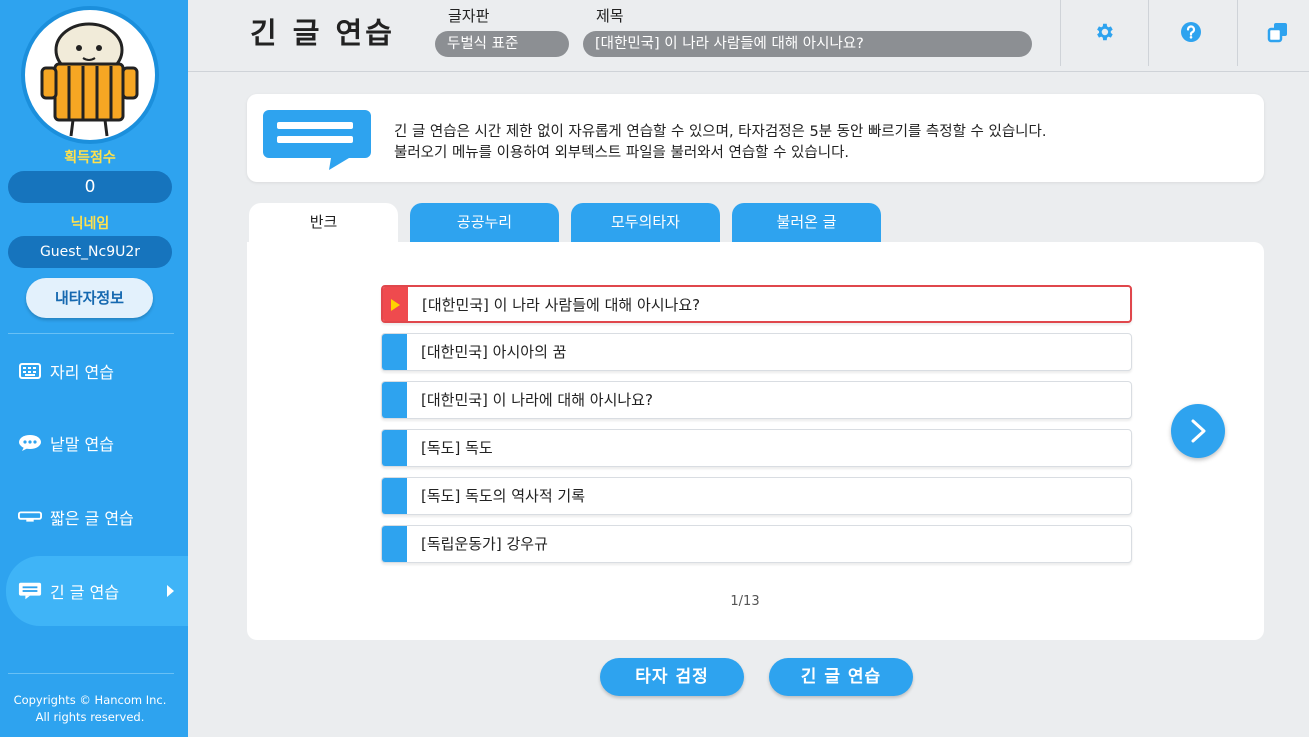 The image size is (1309, 737). I want to click on score-value: 0, so click(90, 187).